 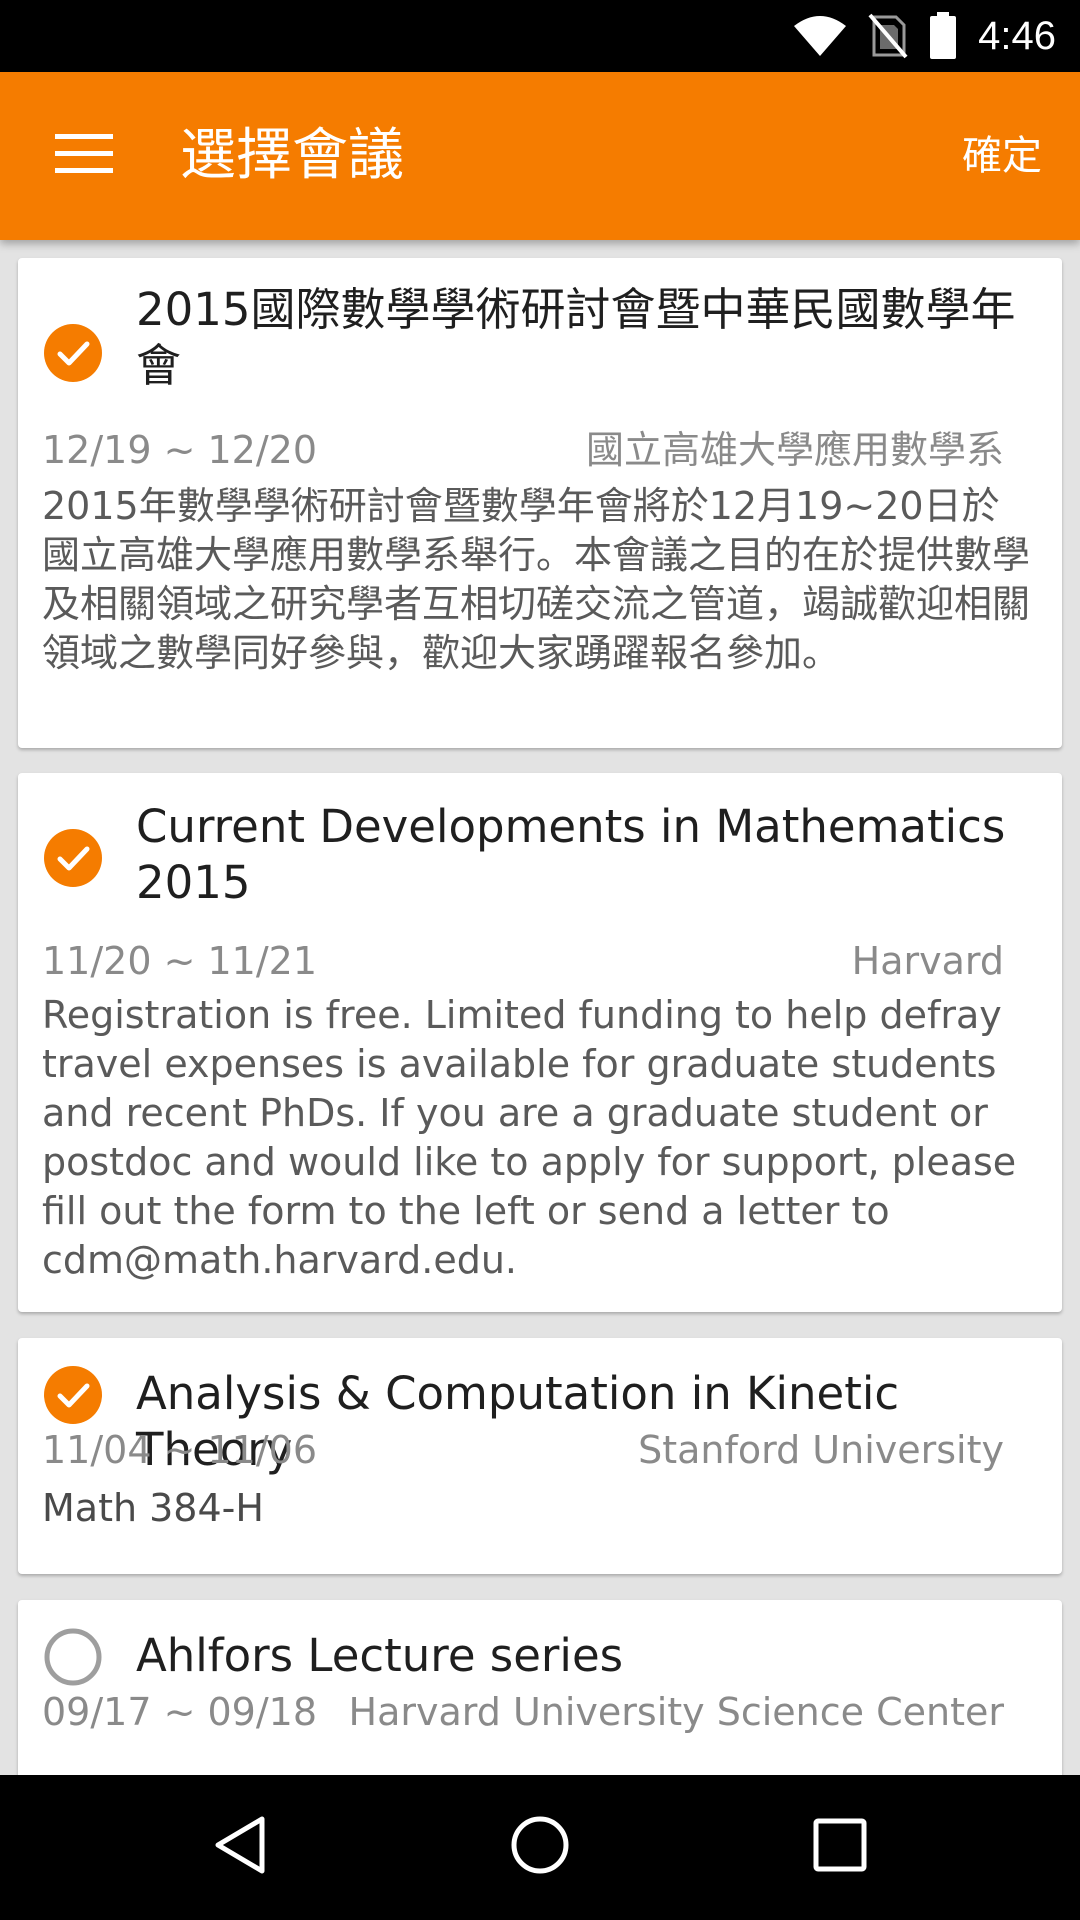 What do you see at coordinates (153, 1508) in the screenshot?
I see `conference-description: Math 384-H` at bounding box center [153, 1508].